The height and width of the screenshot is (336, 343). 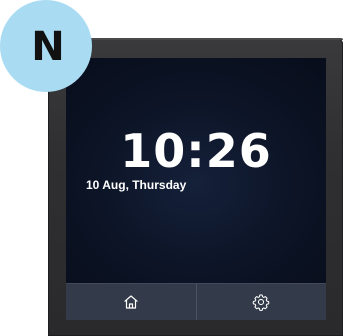 I want to click on bottom-nav-bar, so click(x=196, y=301).